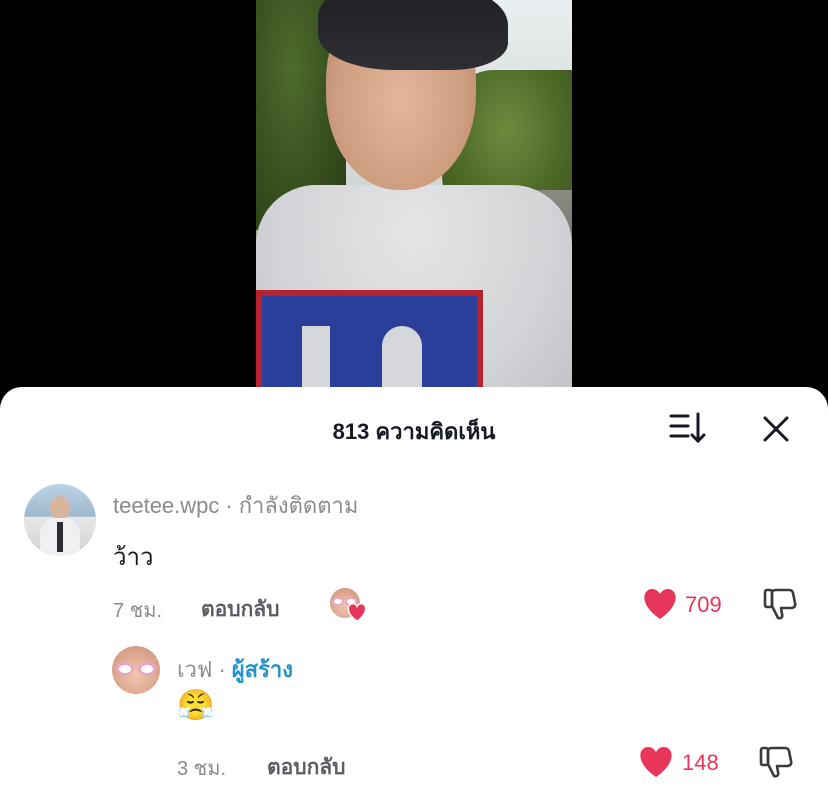  I want to click on creator-avatar, so click(136, 670).